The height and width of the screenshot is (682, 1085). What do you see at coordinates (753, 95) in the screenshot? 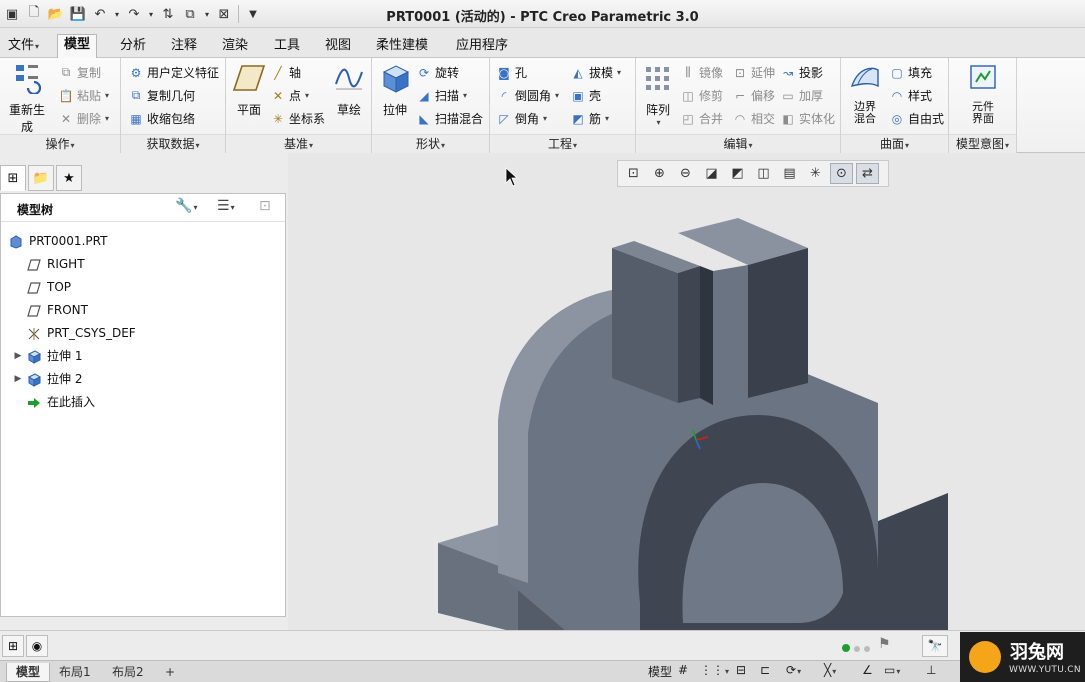
I see `offset-button: ⌐ 偏移` at bounding box center [753, 95].